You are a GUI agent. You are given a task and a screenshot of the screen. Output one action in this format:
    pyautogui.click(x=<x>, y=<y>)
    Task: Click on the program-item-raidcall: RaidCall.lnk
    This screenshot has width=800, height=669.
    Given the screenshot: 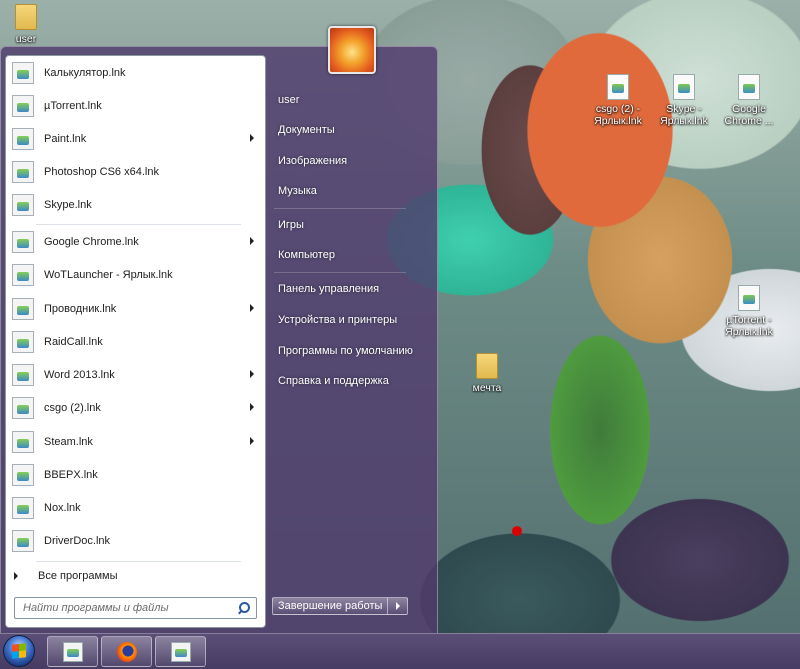 What is the action you would take?
    pyautogui.click(x=135, y=342)
    